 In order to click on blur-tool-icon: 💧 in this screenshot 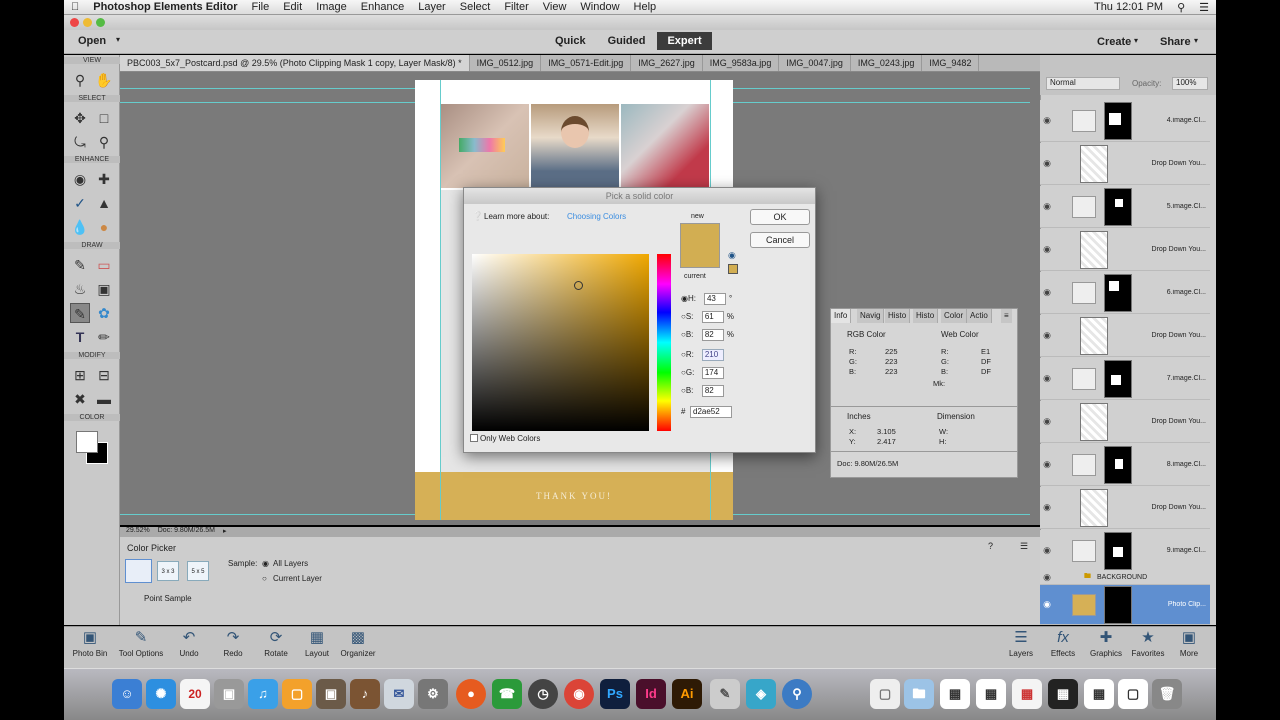, I will do `click(80, 227)`.